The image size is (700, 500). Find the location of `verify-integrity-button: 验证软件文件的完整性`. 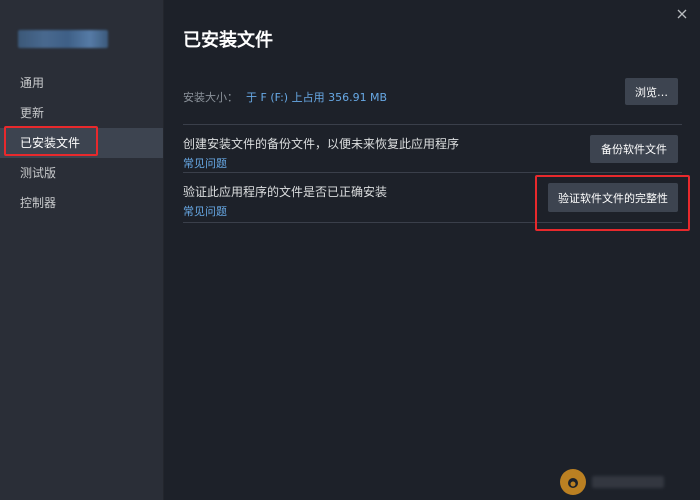

verify-integrity-button: 验证软件文件的完整性 is located at coordinates (613, 197).